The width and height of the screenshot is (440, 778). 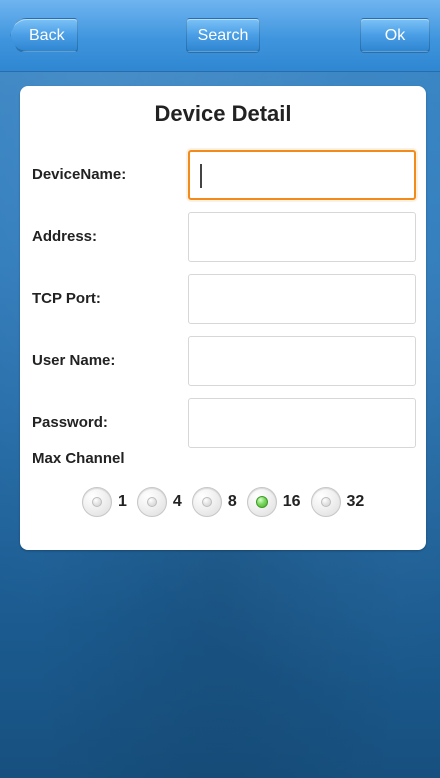 I want to click on max-channel-option-16: 16, so click(x=273, y=502).